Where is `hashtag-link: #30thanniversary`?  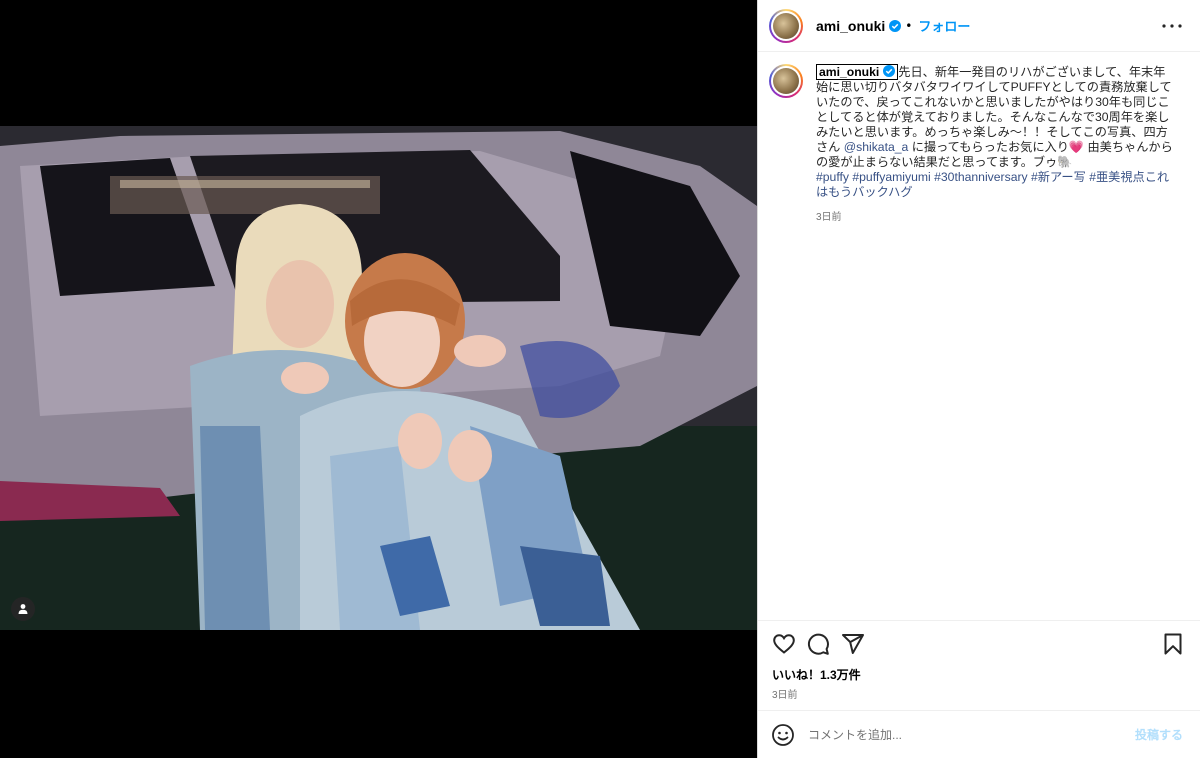 hashtag-link: #30thanniversary is located at coordinates (981, 177).